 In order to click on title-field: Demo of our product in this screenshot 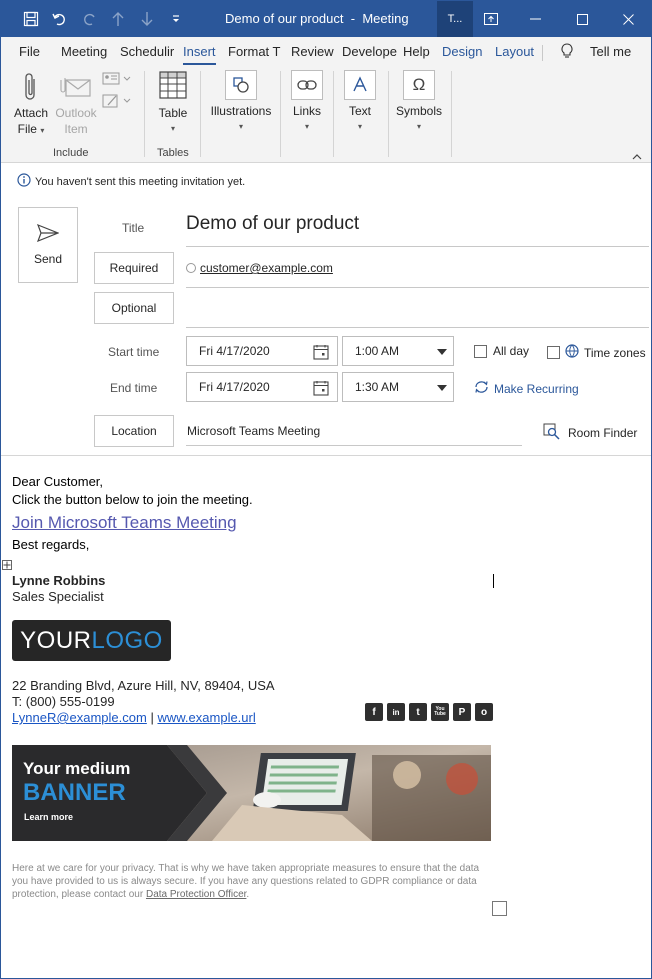, I will do `click(272, 224)`.